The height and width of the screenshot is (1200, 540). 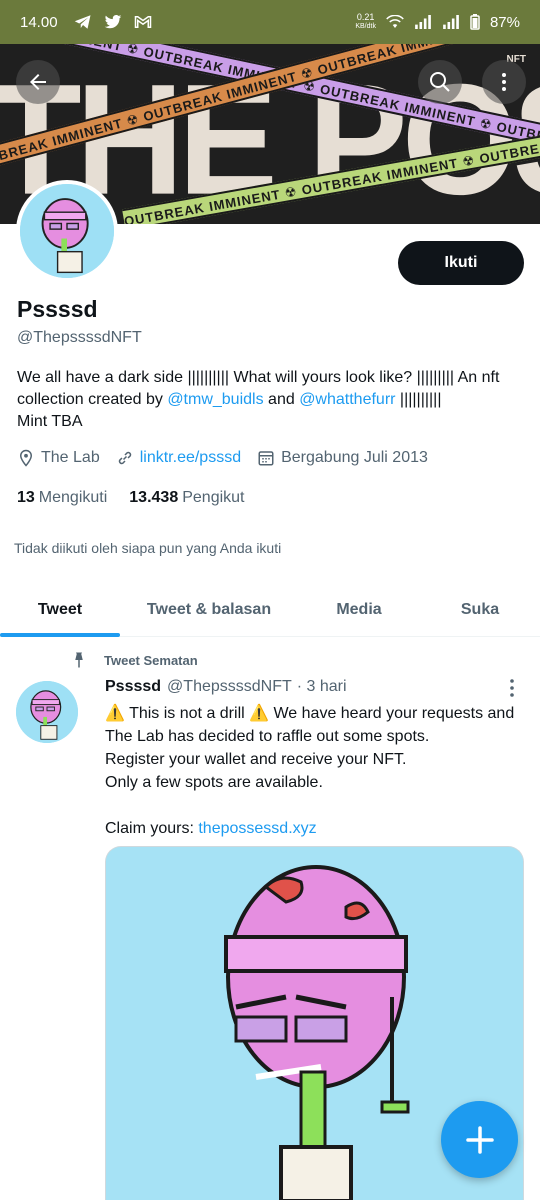 I want to click on profile-location: The Lab, so click(x=70, y=457).